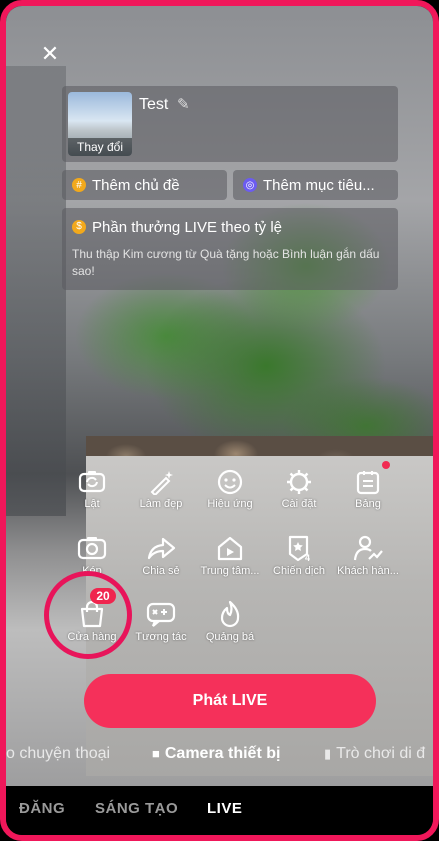 Image resolution: width=439 pixels, height=841 pixels. Describe the element at coordinates (50, 54) in the screenshot. I see `close-icon: ✕` at that location.